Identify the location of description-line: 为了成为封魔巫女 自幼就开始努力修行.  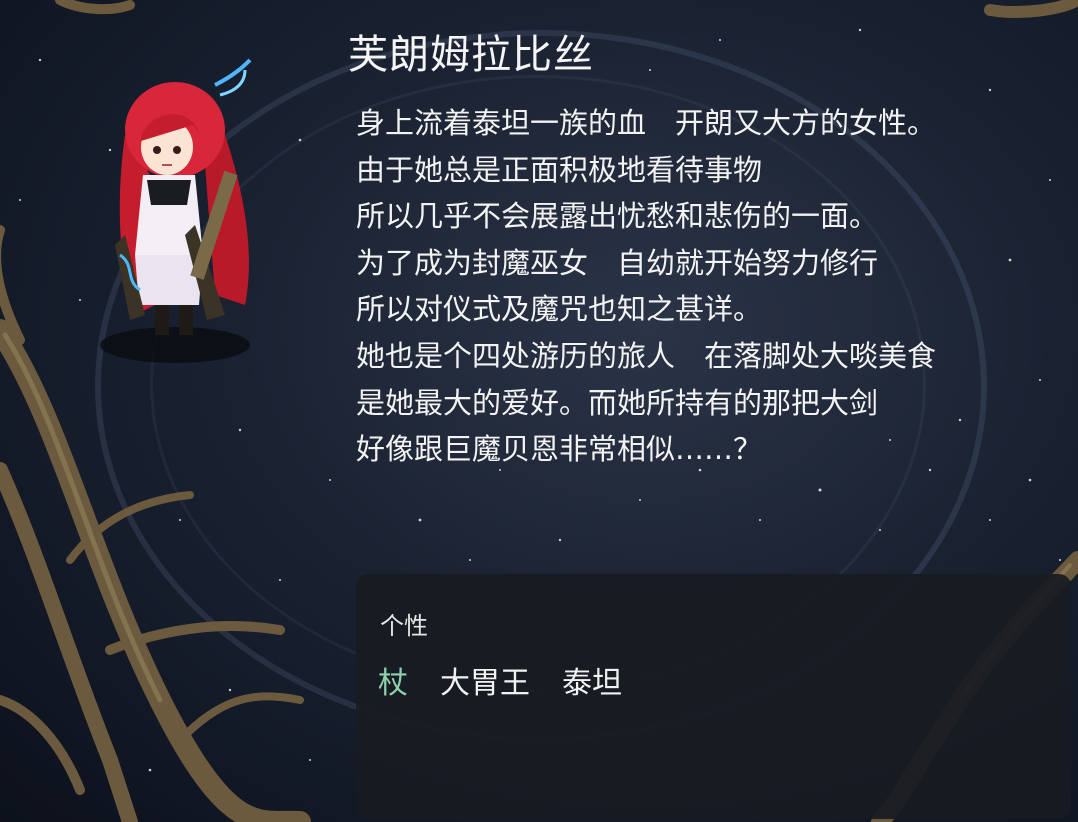
(617, 262).